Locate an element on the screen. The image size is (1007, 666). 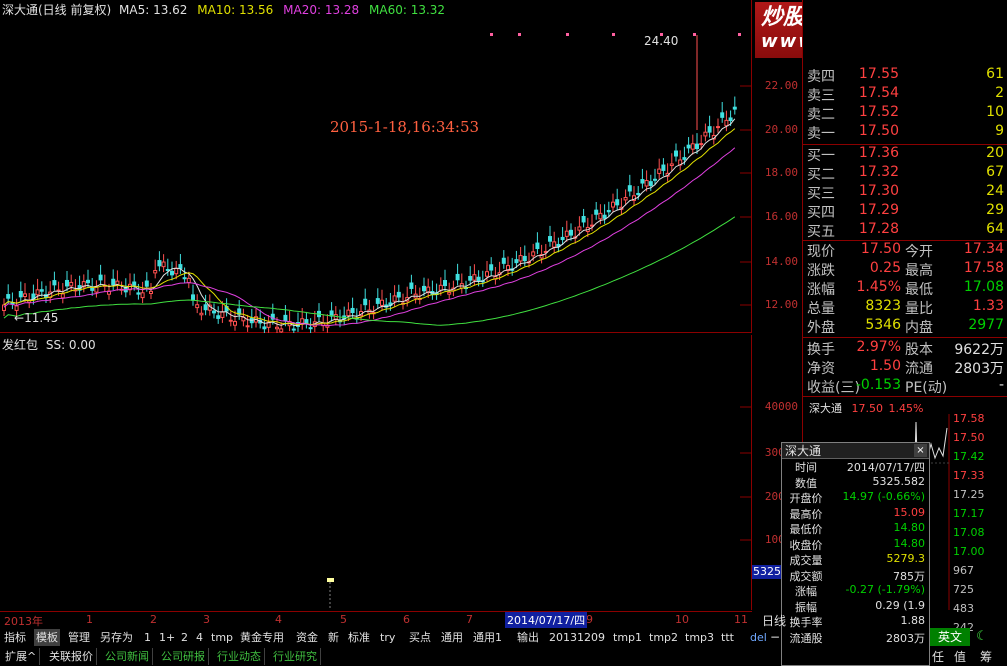
close-icon: × is located at coordinates (920, 450).